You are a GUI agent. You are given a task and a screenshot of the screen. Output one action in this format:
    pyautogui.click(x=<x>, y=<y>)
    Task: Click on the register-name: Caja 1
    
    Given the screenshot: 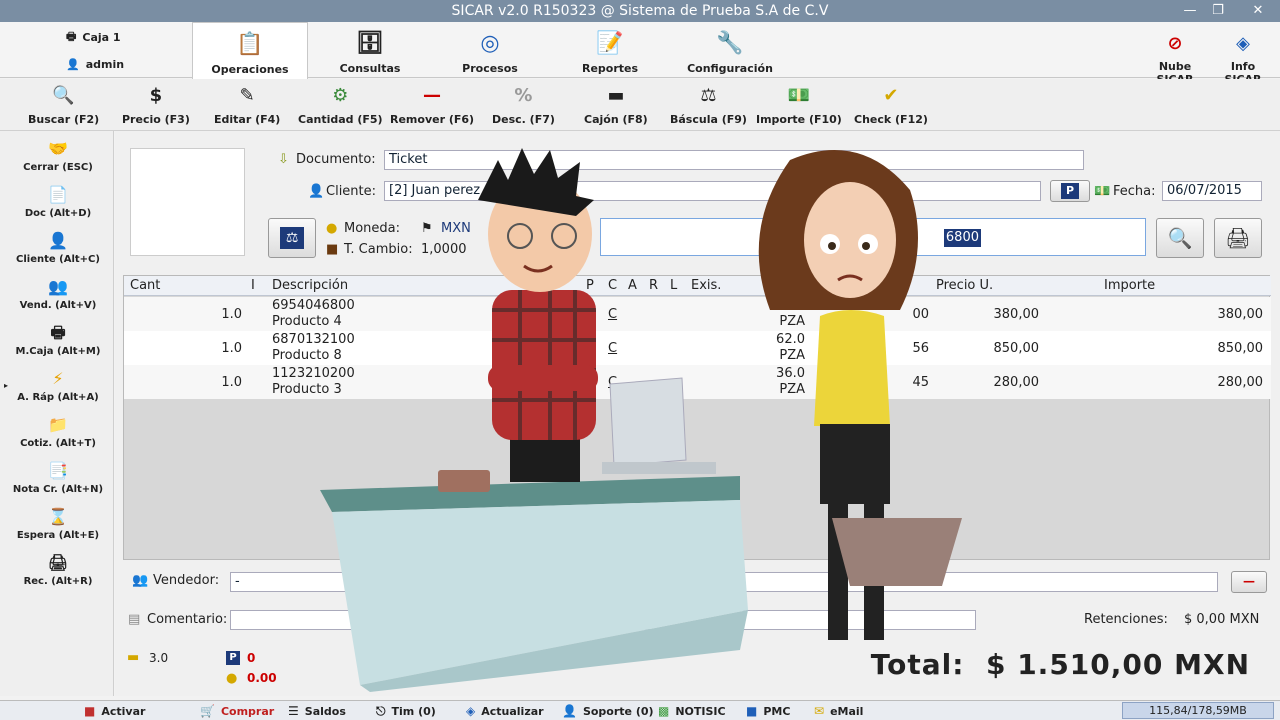 What is the action you would take?
    pyautogui.click(x=101, y=37)
    